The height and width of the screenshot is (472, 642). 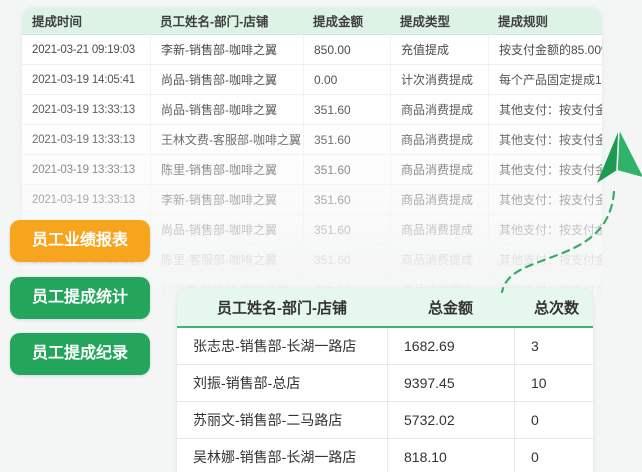 What do you see at coordinates (346, 49) in the screenshot?
I see `commission-cell-amount: 850.00` at bounding box center [346, 49].